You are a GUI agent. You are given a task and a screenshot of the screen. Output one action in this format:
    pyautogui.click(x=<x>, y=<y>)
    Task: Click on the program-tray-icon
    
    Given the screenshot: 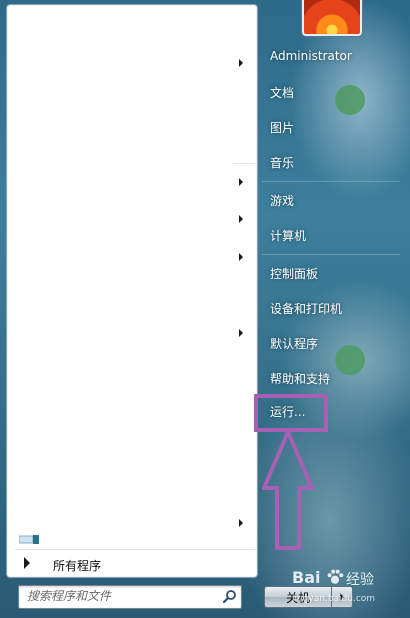 What is the action you would take?
    pyautogui.click(x=29, y=539)
    